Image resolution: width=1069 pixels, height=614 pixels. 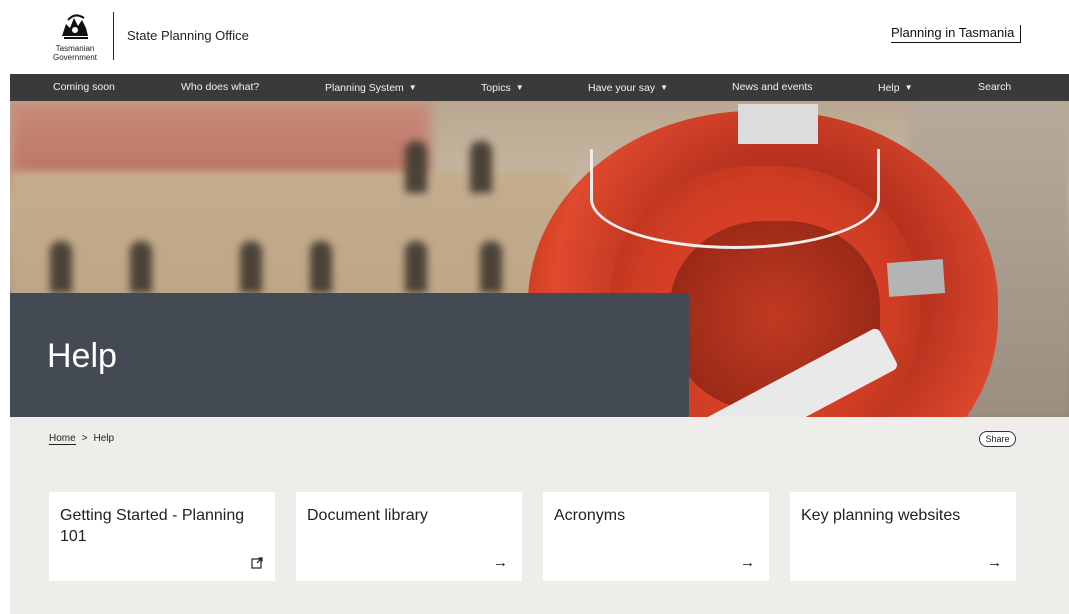 I want to click on nav-label: Coming soon, so click(x=84, y=87).